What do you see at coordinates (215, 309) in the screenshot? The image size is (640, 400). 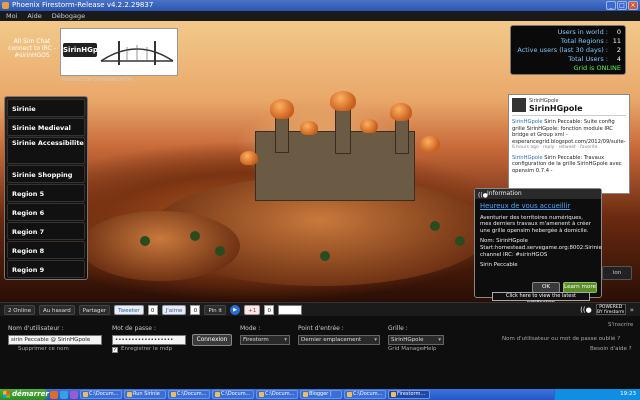 I see `pin-button: Pin it` at bounding box center [215, 309].